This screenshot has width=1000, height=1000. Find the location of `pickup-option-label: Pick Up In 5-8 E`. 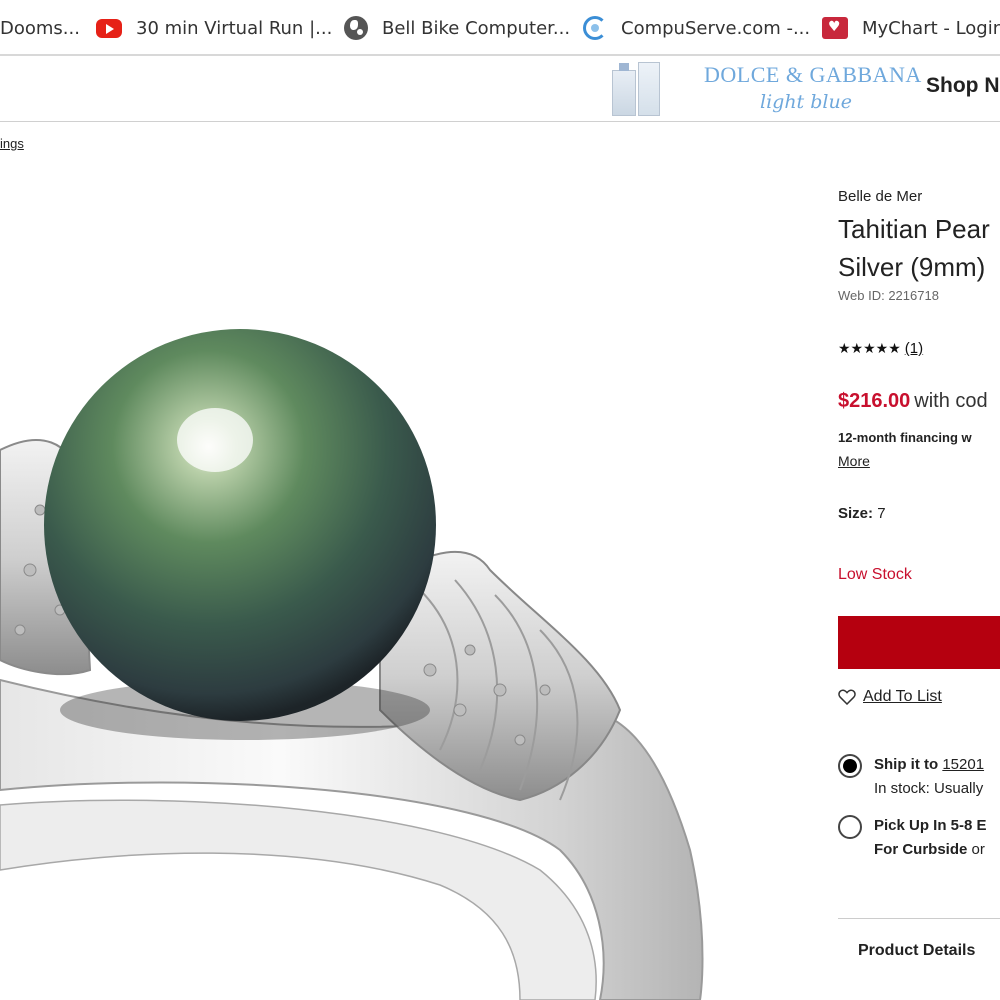

pickup-option-label: Pick Up In 5-8 E is located at coordinates (930, 825).